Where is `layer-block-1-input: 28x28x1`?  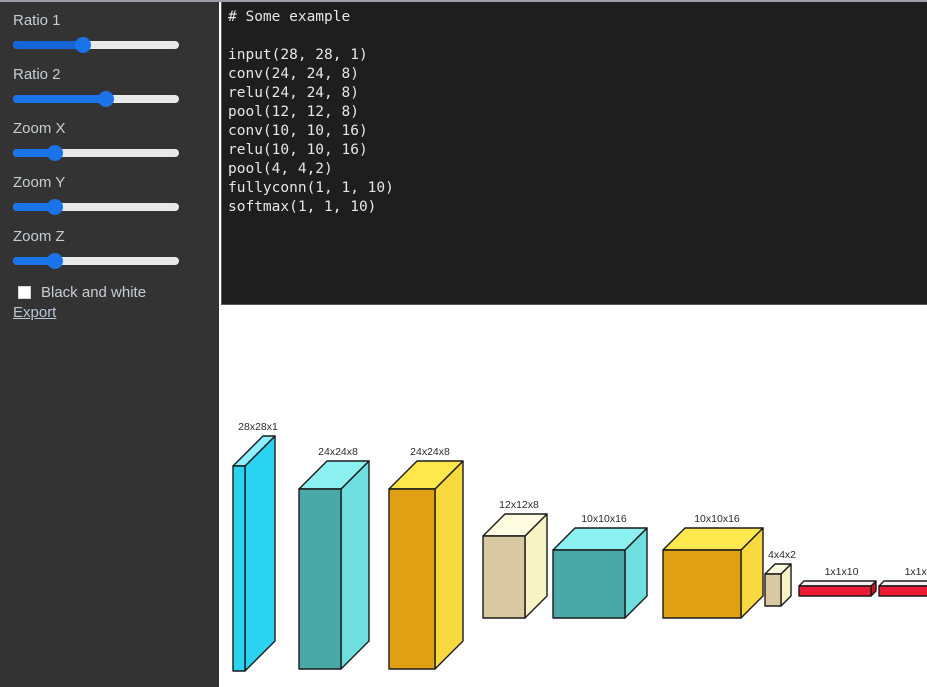 layer-block-1-input: 28x28x1 is located at coordinates (255, 546).